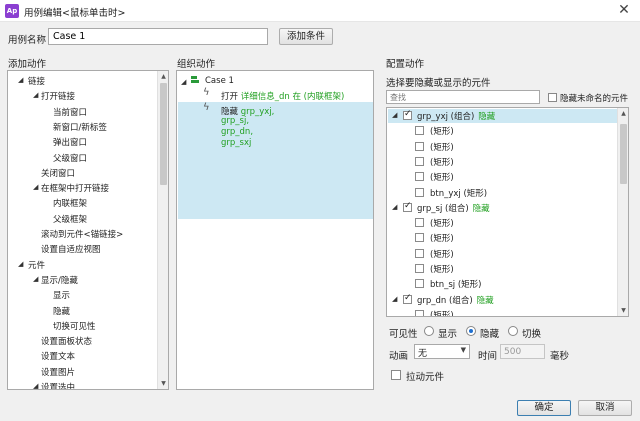 Image resolution: width=640 pixels, height=421 pixels. I want to click on title-bar: Ap 用例编辑<鼠标单击时> ✕, so click(320, 11).